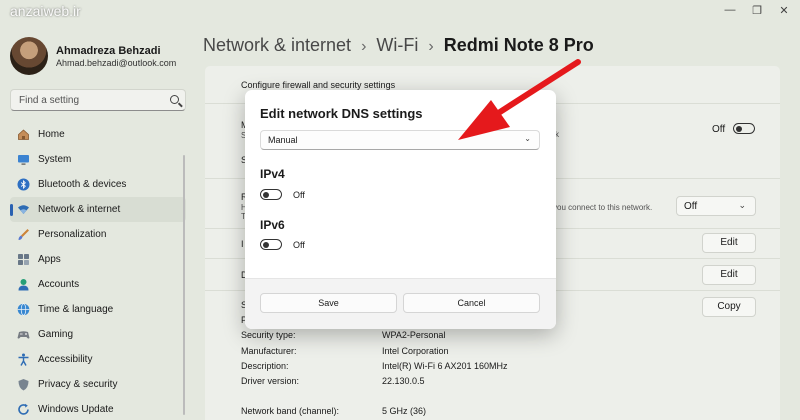 This screenshot has height=420, width=800. What do you see at coordinates (519, 99) in the screenshot?
I see `annotation-arrow-icon` at bounding box center [519, 99].